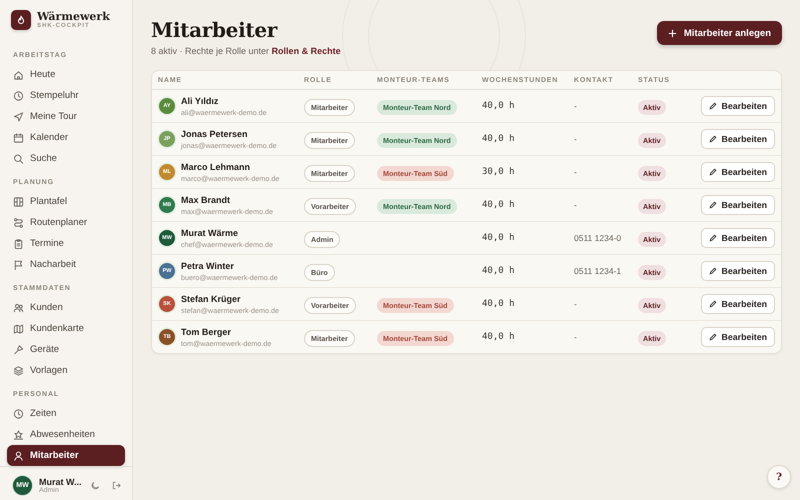  I want to click on sidebar-item: Plantafel, so click(66, 201).